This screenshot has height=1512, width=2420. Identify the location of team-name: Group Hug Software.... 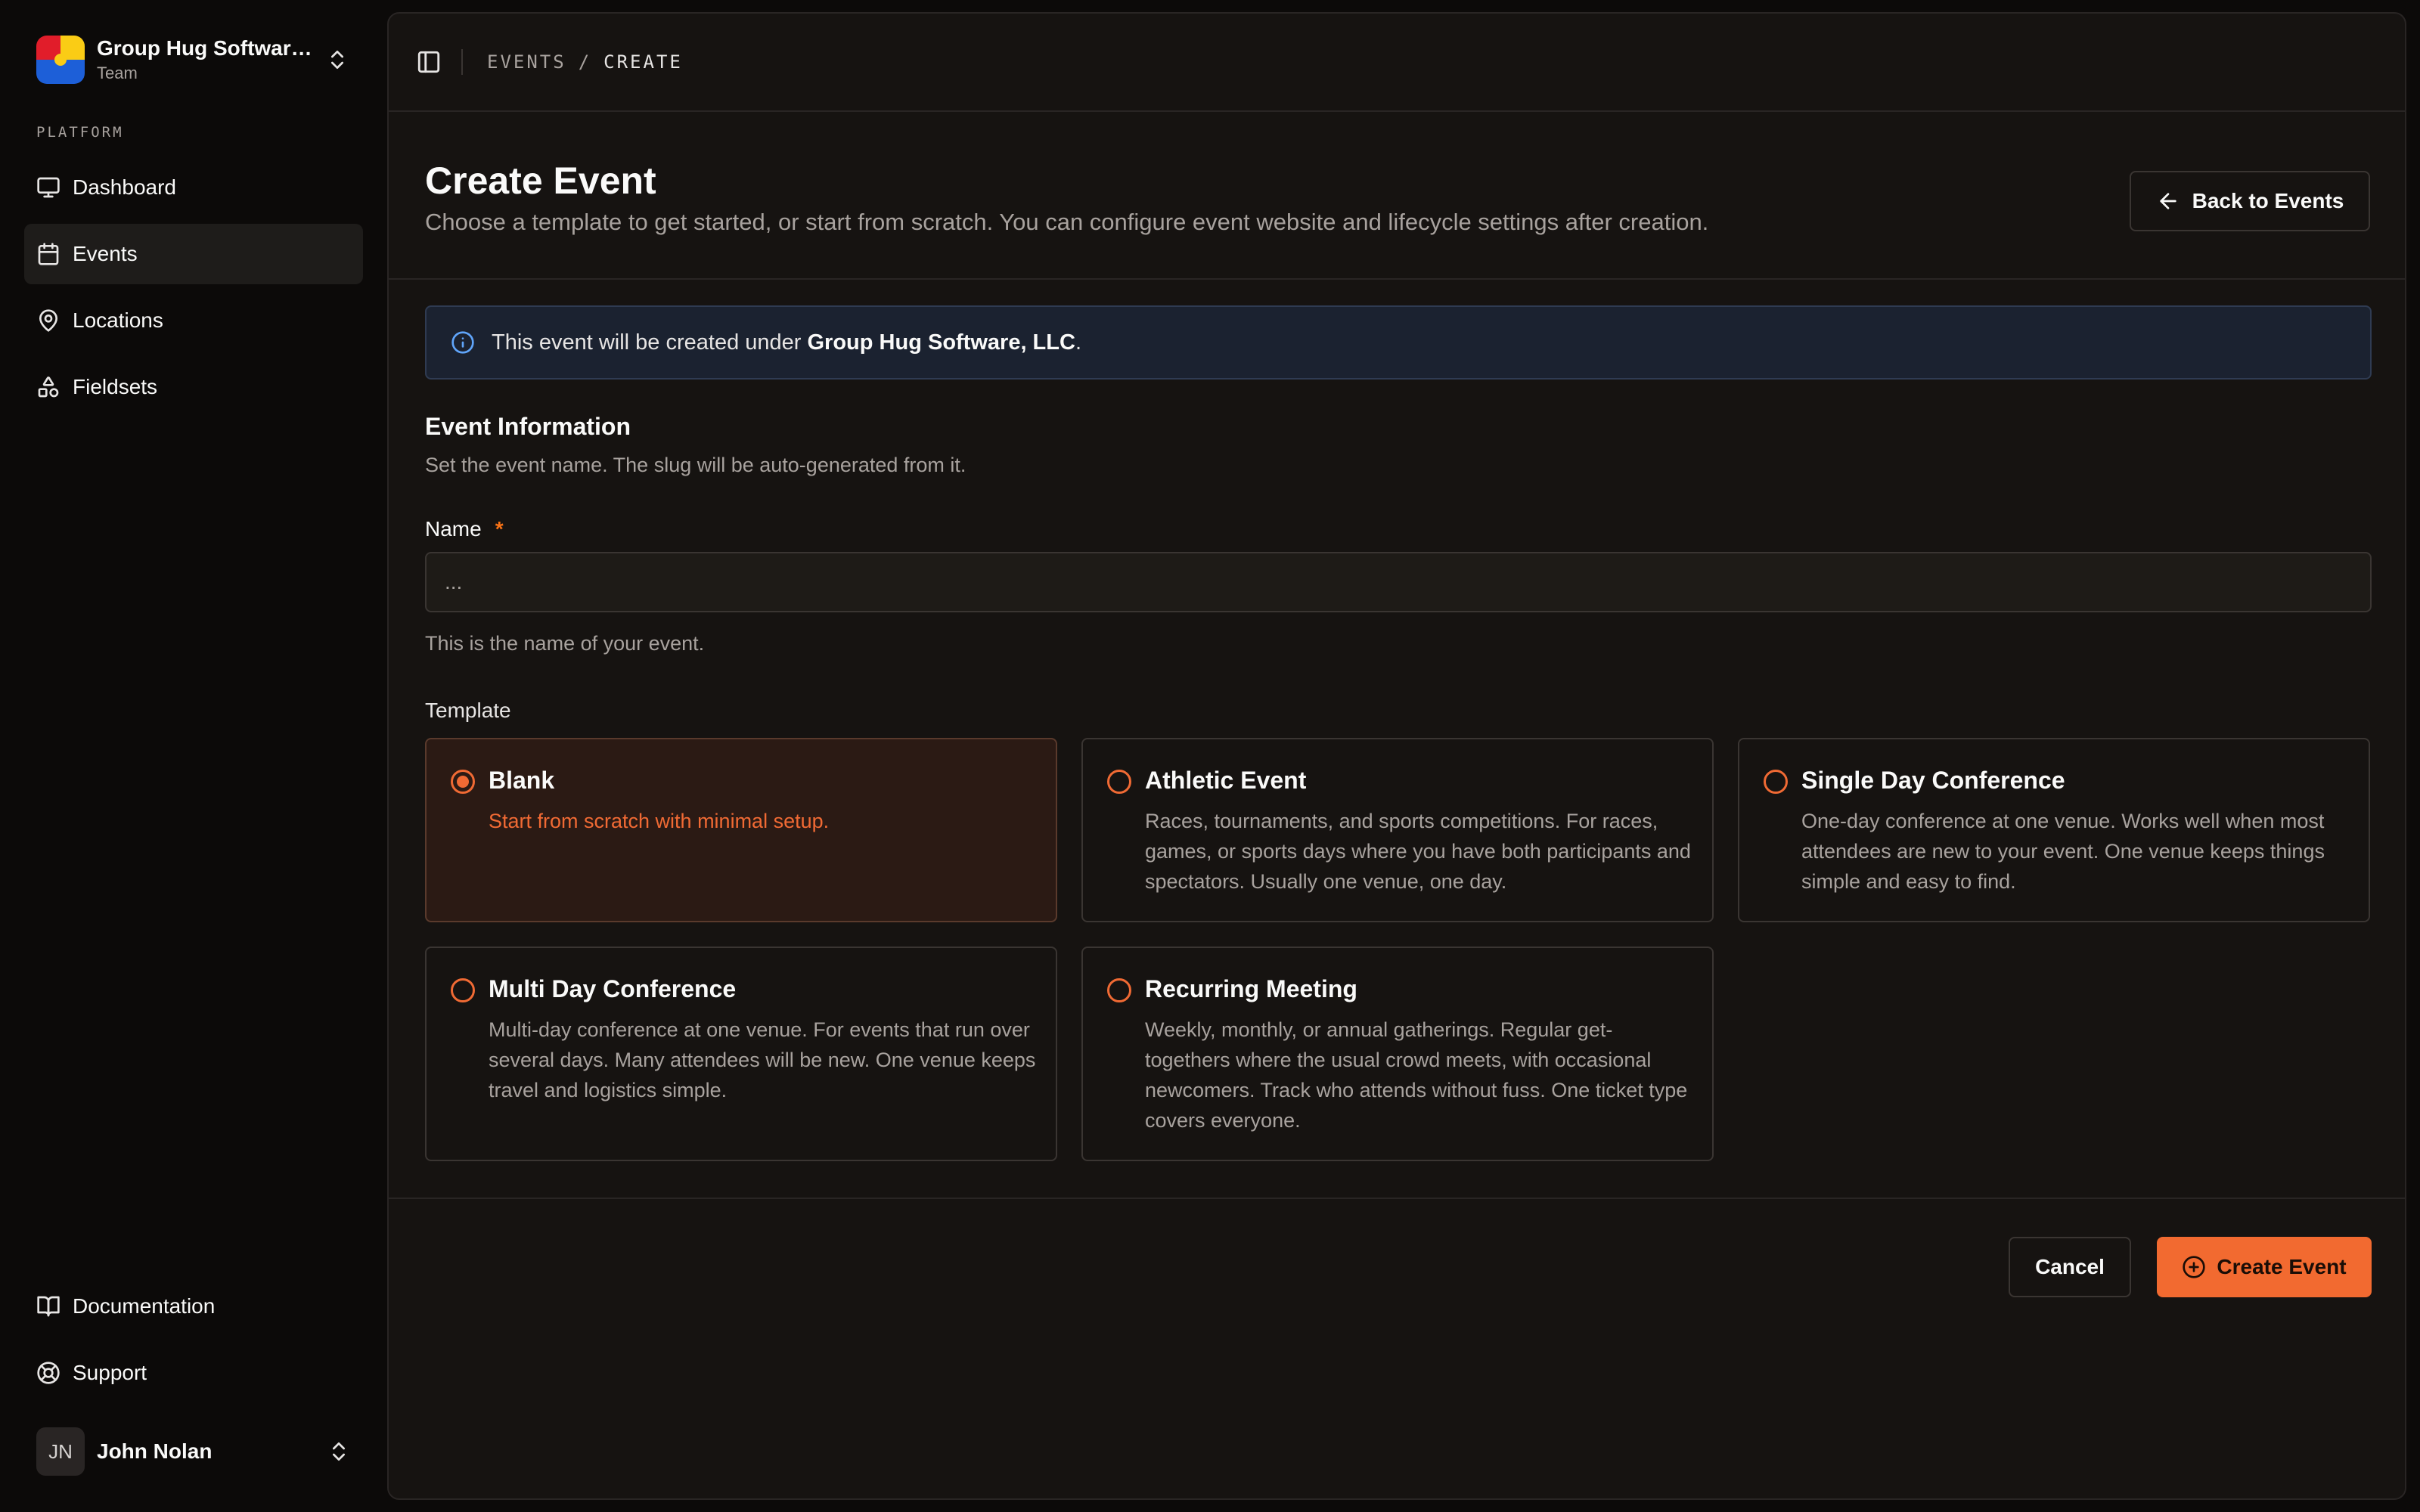
(206, 48).